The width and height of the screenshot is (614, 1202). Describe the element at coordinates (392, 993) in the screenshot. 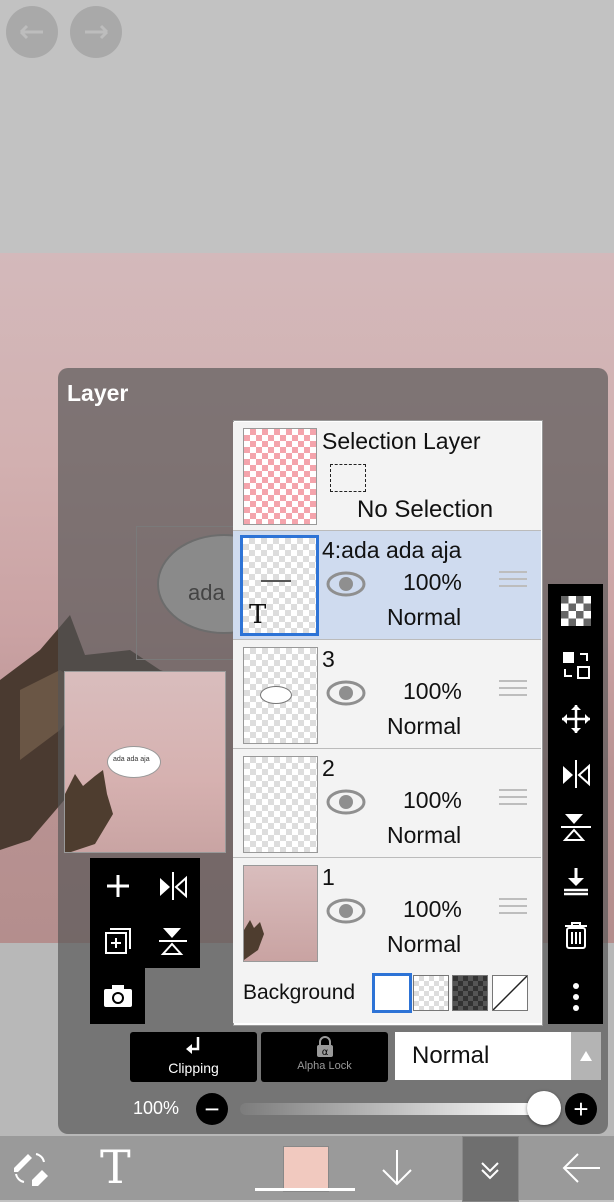

I see `background-white-option` at that location.